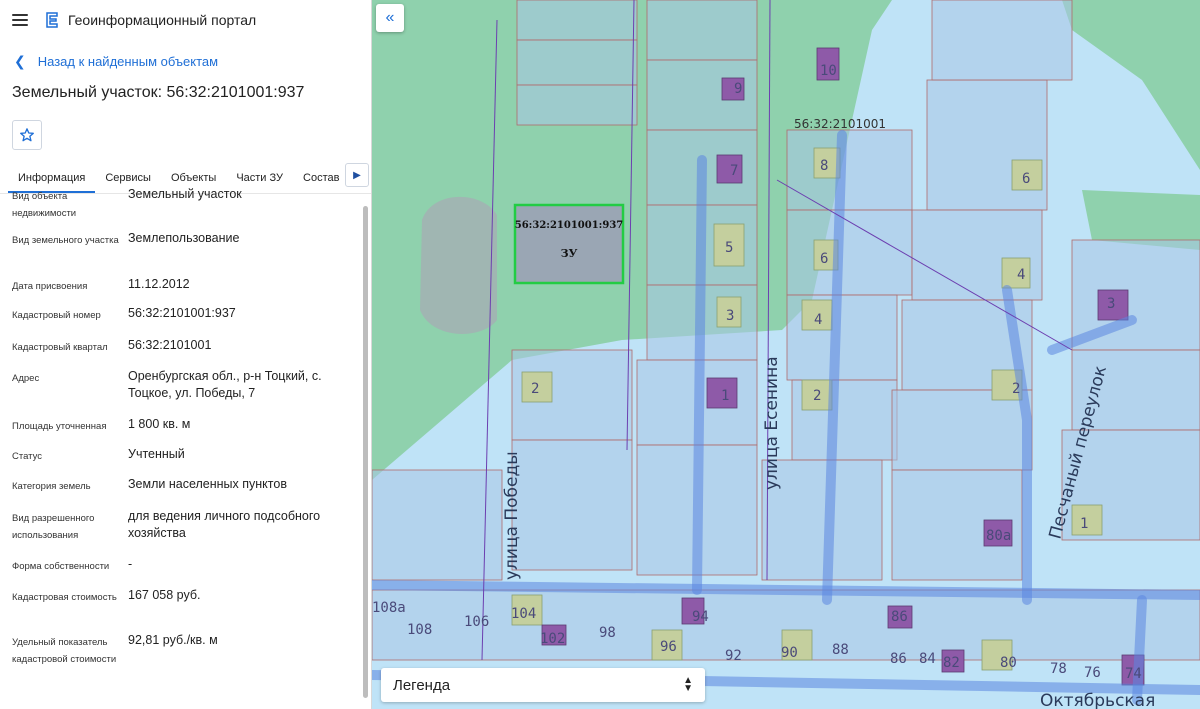 This screenshot has width=1200, height=709. I want to click on house-number: 104, so click(523, 614).